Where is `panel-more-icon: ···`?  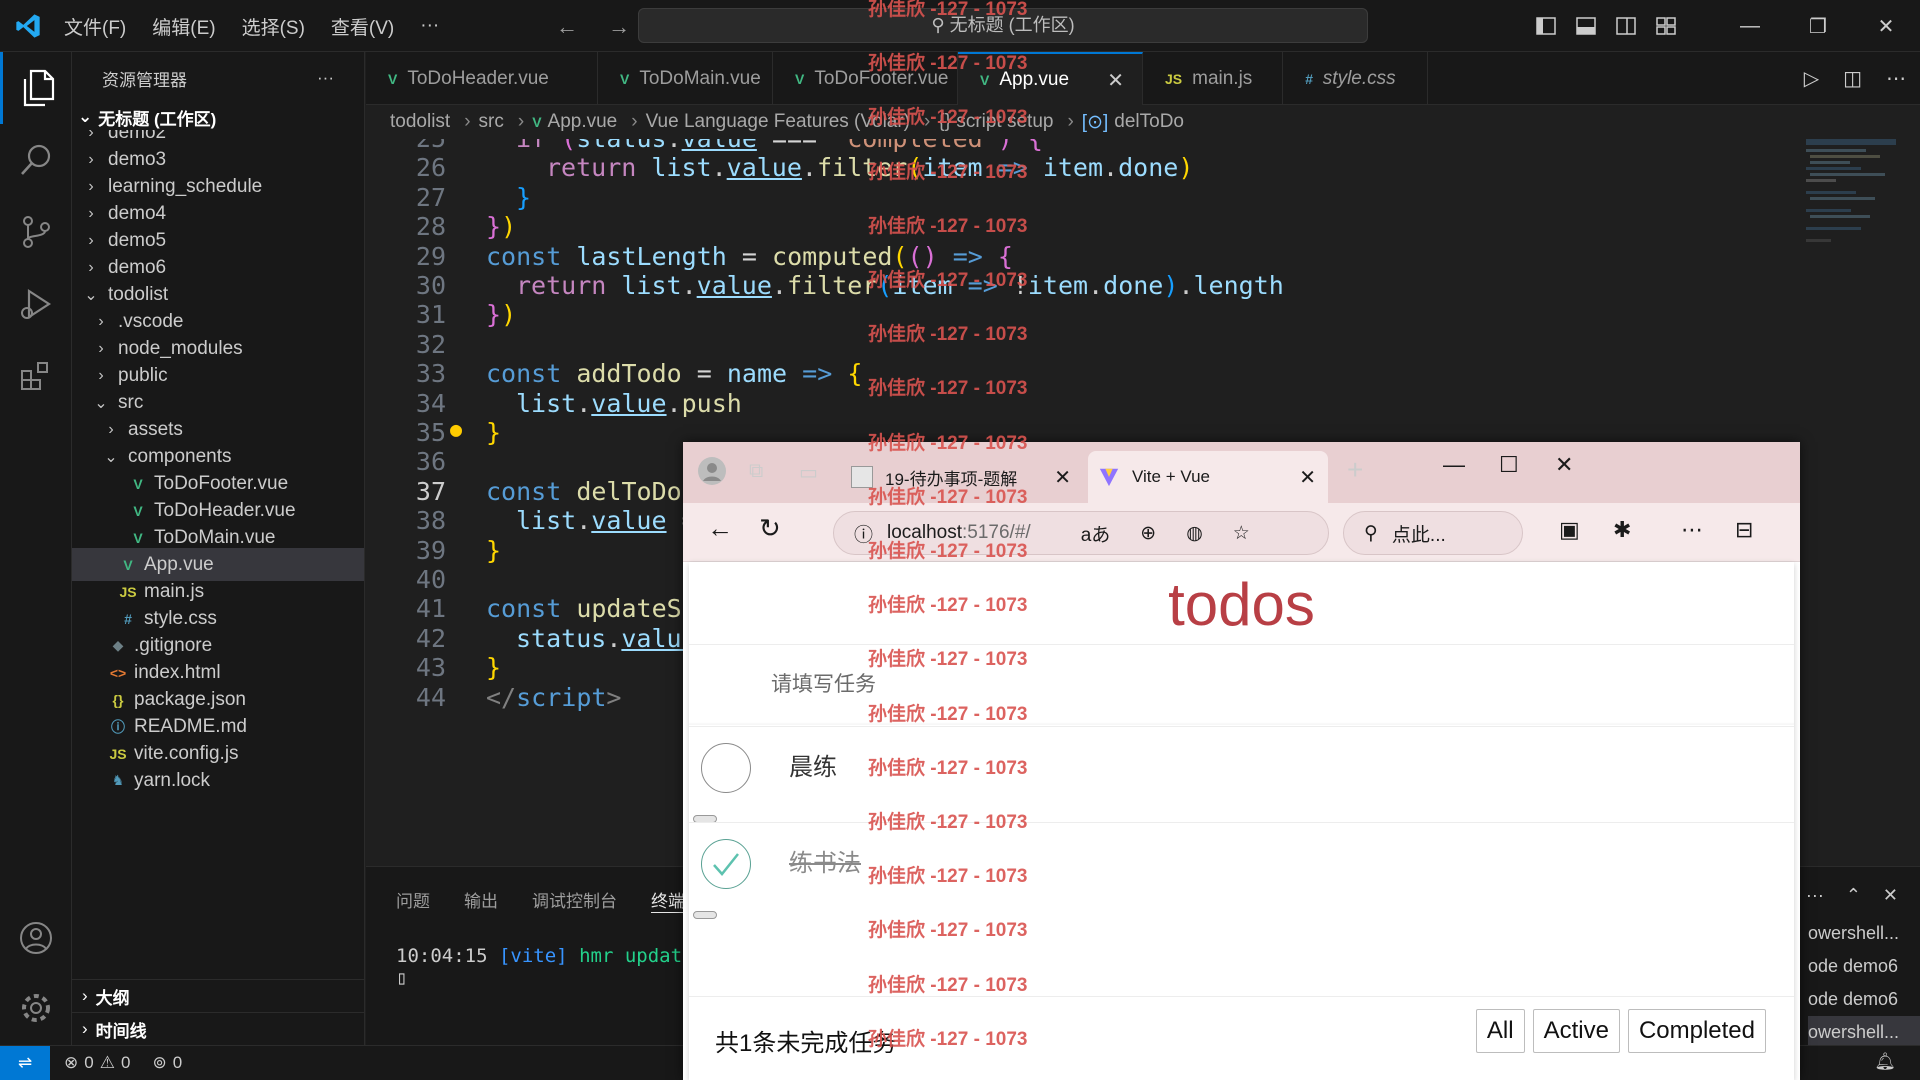
panel-more-icon: ··· is located at coordinates (1815, 895).